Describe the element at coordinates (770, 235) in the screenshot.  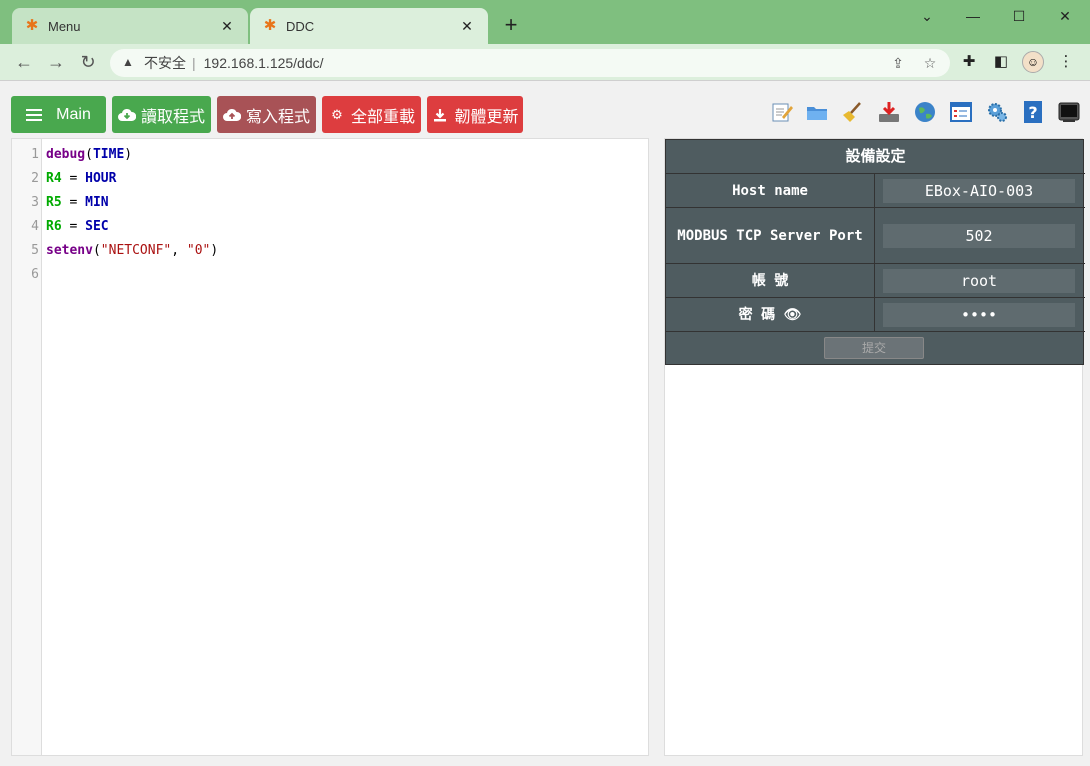
I see `modbus-port-label: MODBUS TCP Server Port` at that location.